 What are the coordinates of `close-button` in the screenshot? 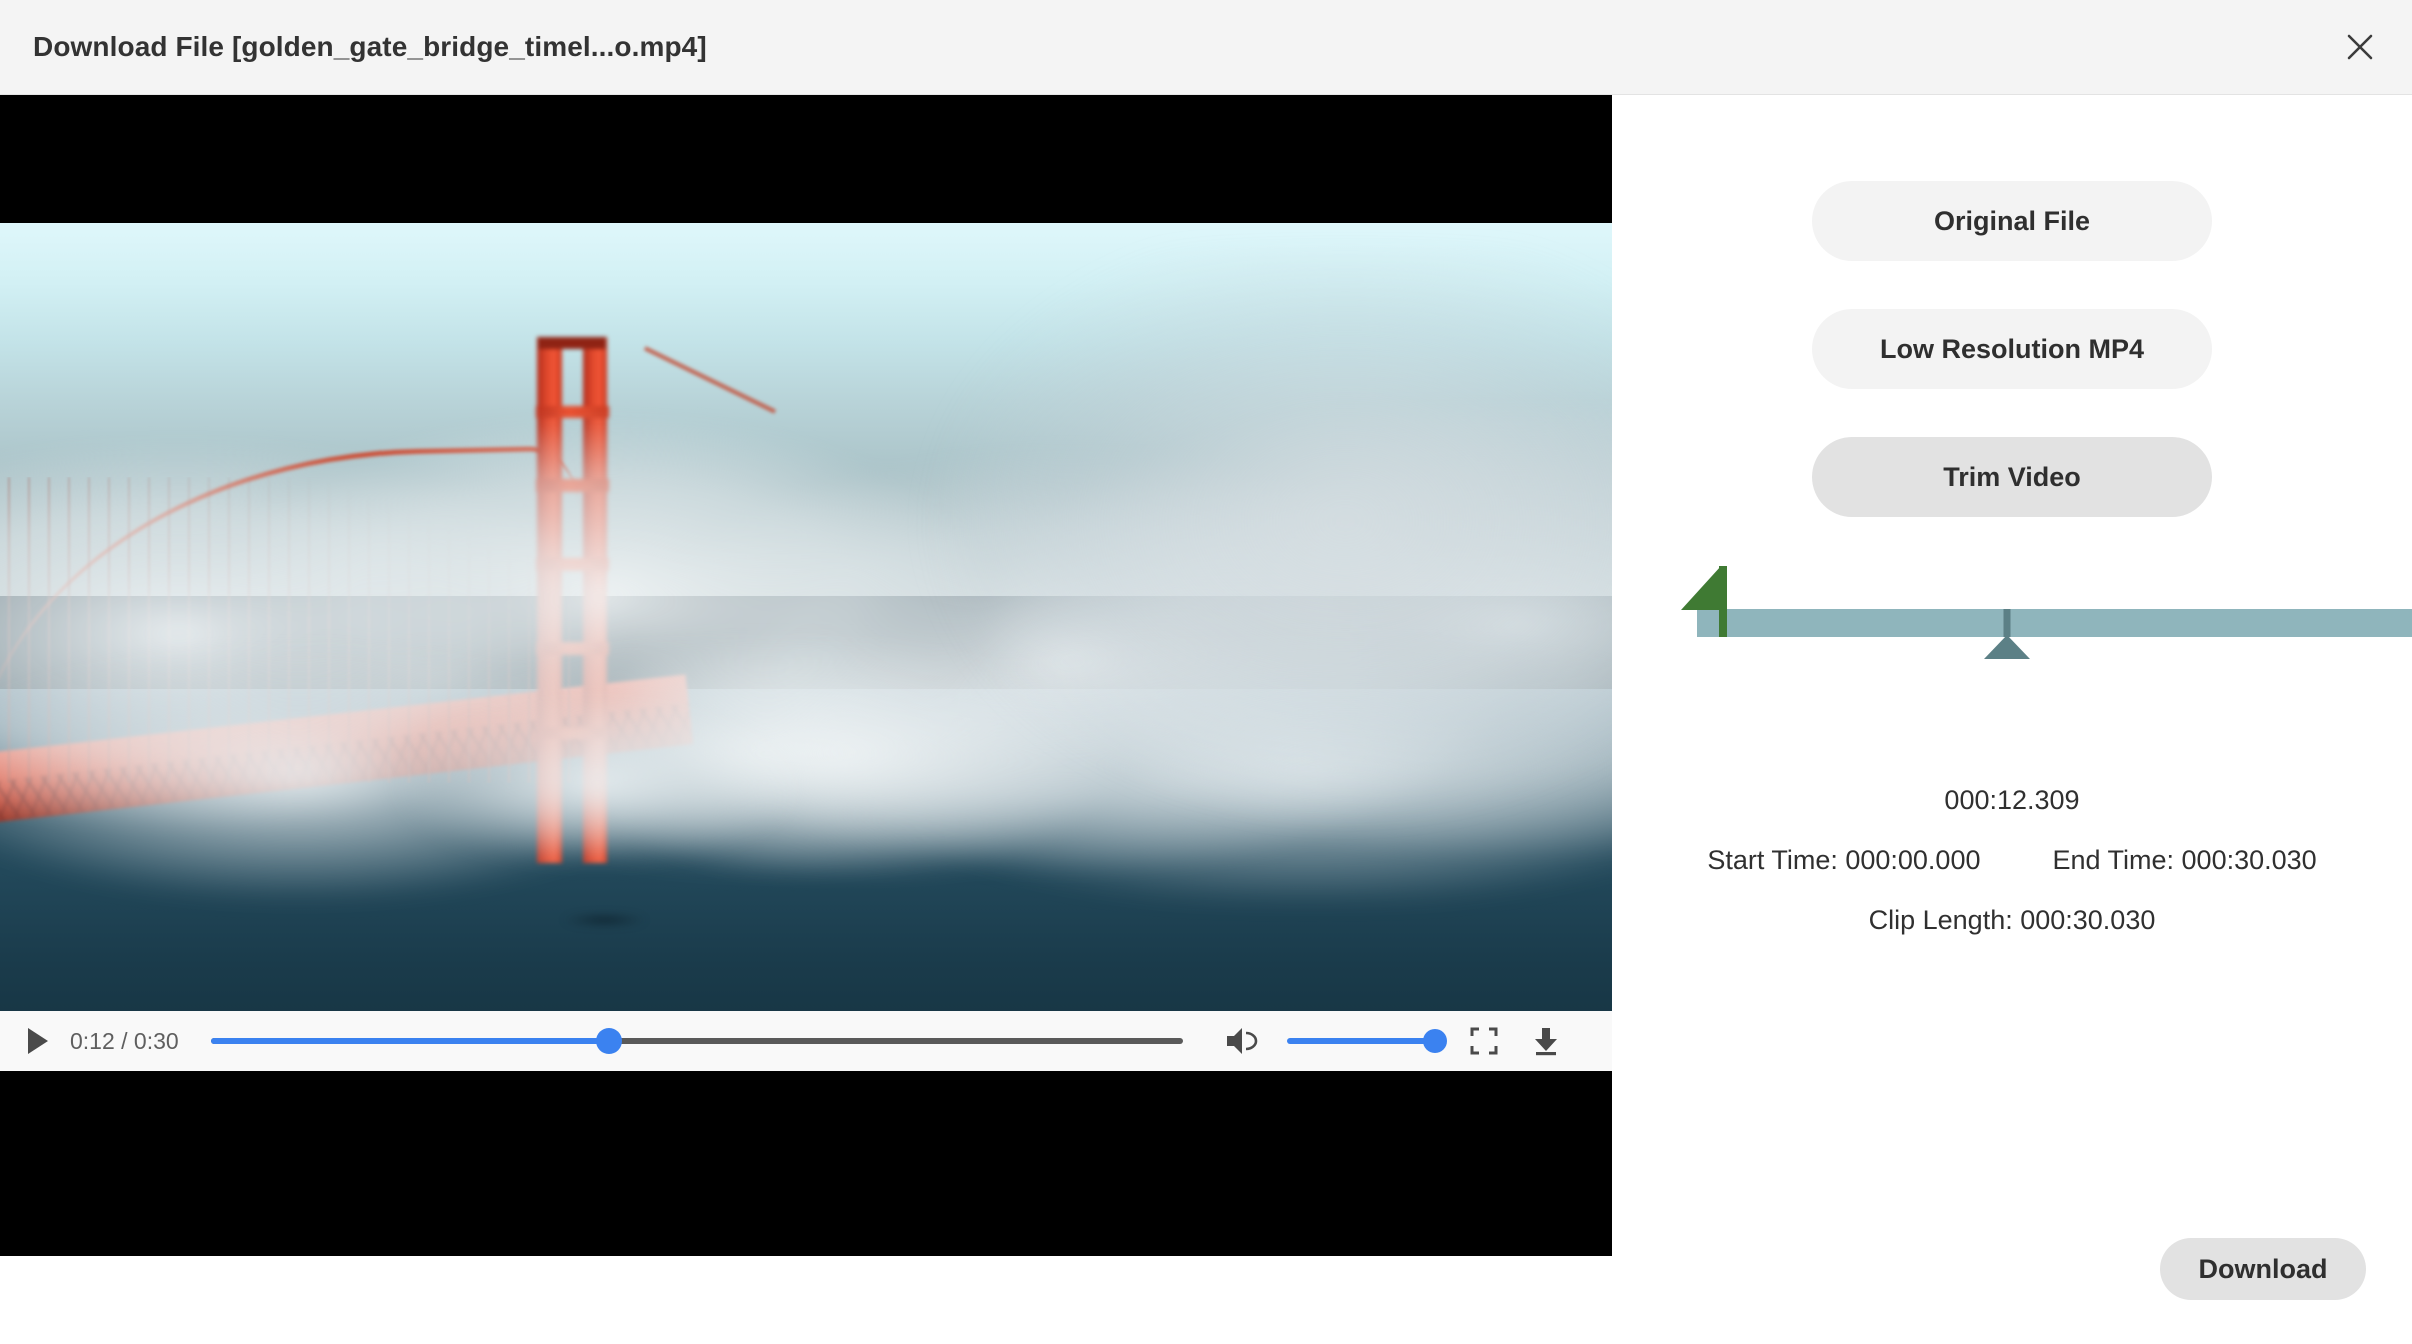 It's located at (2360, 47).